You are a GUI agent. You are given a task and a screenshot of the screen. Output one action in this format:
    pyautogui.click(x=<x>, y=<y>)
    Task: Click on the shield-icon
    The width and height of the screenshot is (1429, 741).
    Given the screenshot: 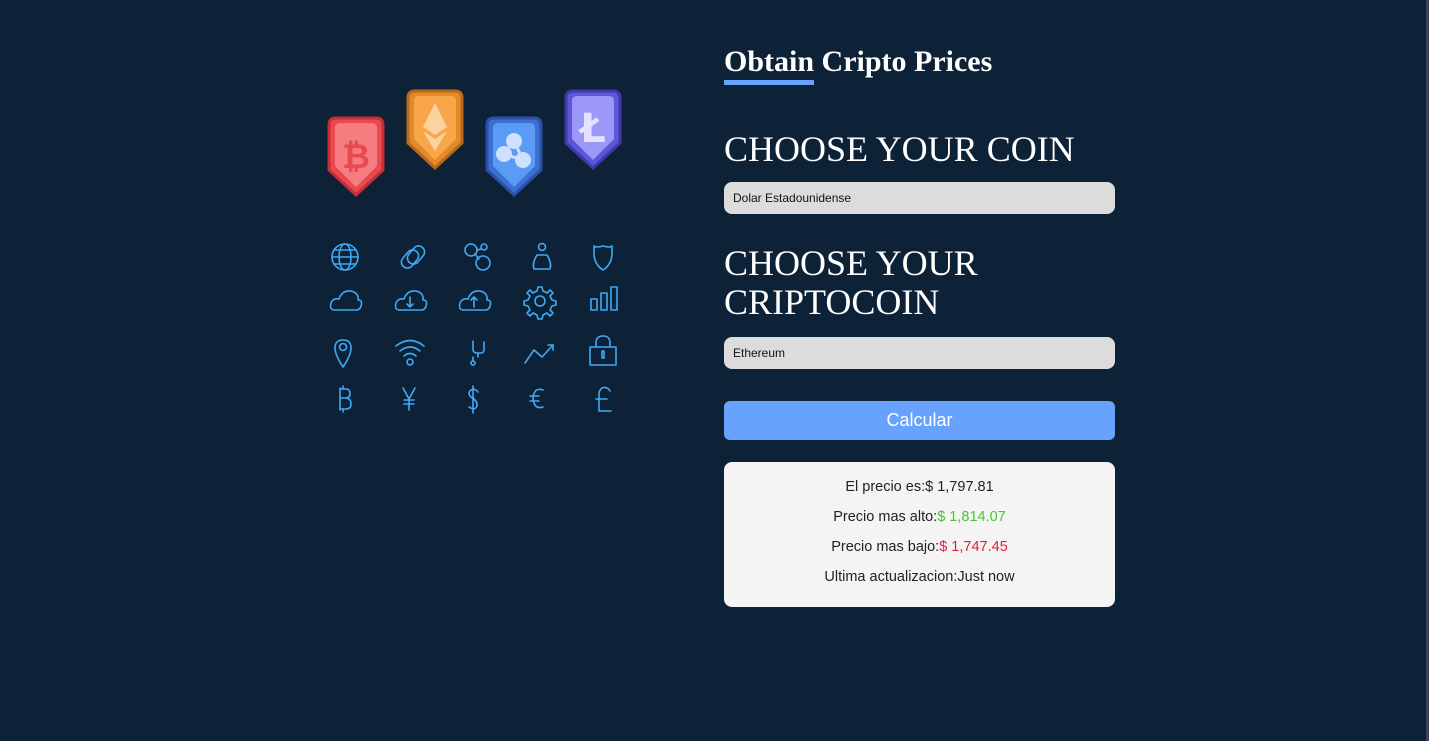 What is the action you would take?
    pyautogui.click(x=603, y=258)
    